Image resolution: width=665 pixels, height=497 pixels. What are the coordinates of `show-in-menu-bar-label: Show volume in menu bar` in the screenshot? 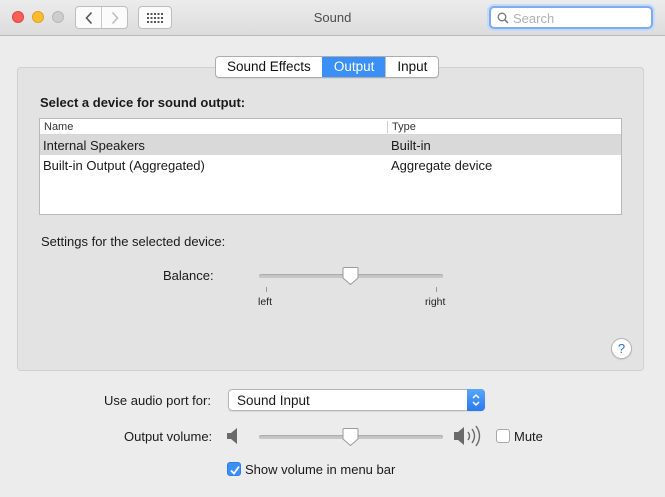 It's located at (320, 469).